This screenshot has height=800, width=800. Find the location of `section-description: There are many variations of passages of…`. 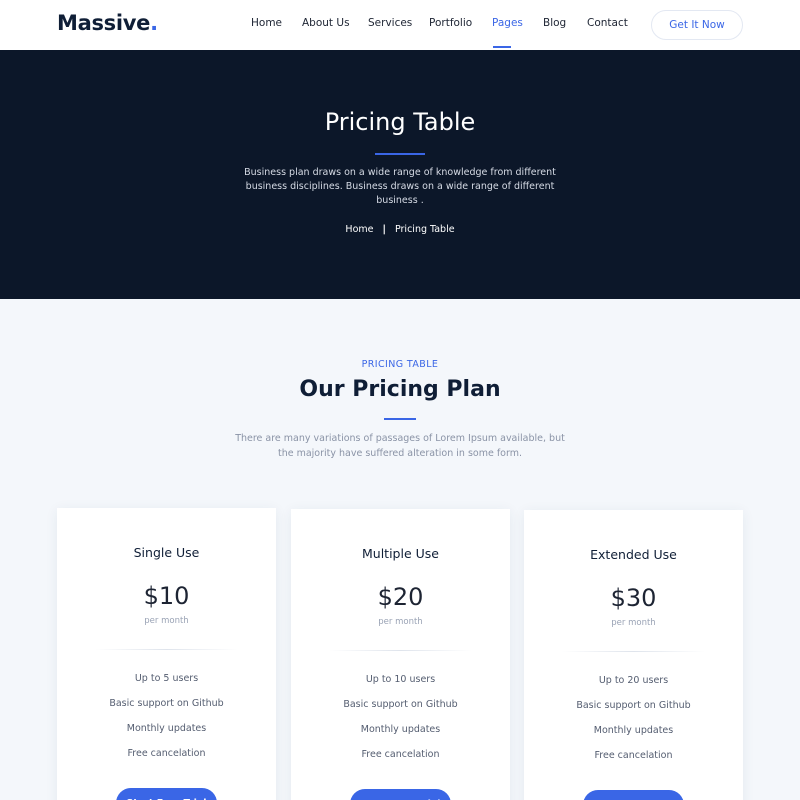

section-description: There are many variations of passages of… is located at coordinates (400, 446).